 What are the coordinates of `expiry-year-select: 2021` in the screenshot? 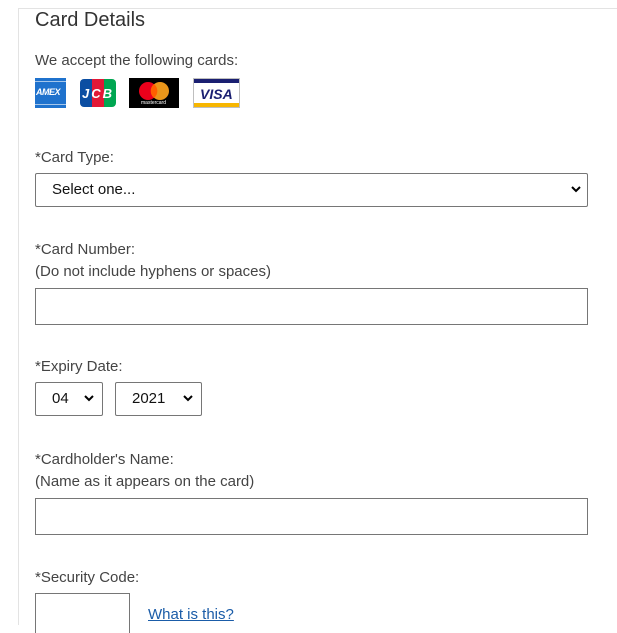 It's located at (158, 399).